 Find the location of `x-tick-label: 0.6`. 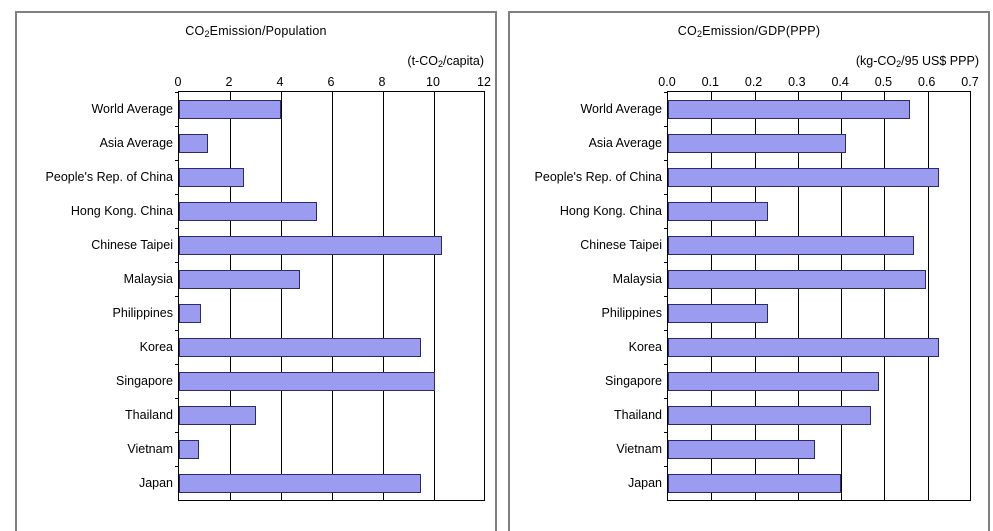

x-tick-label: 0.6 is located at coordinates (927, 82).